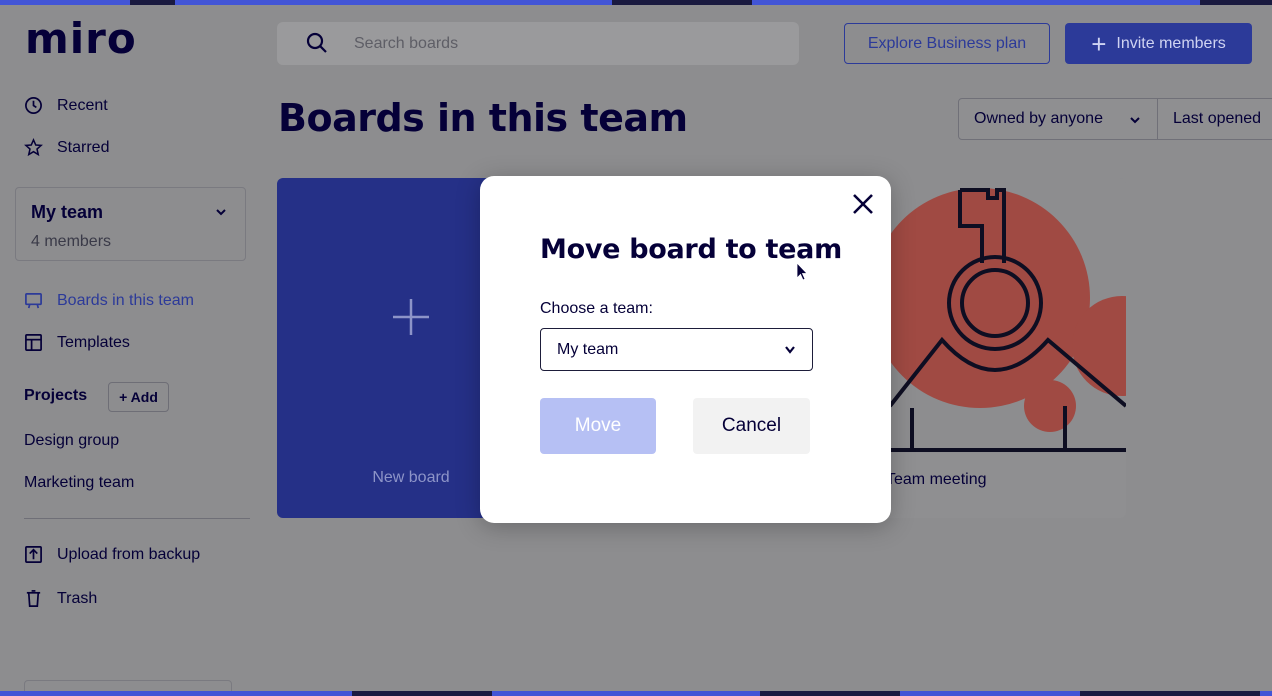  I want to click on project-item-marketing-team: Marketing team, so click(79, 483).